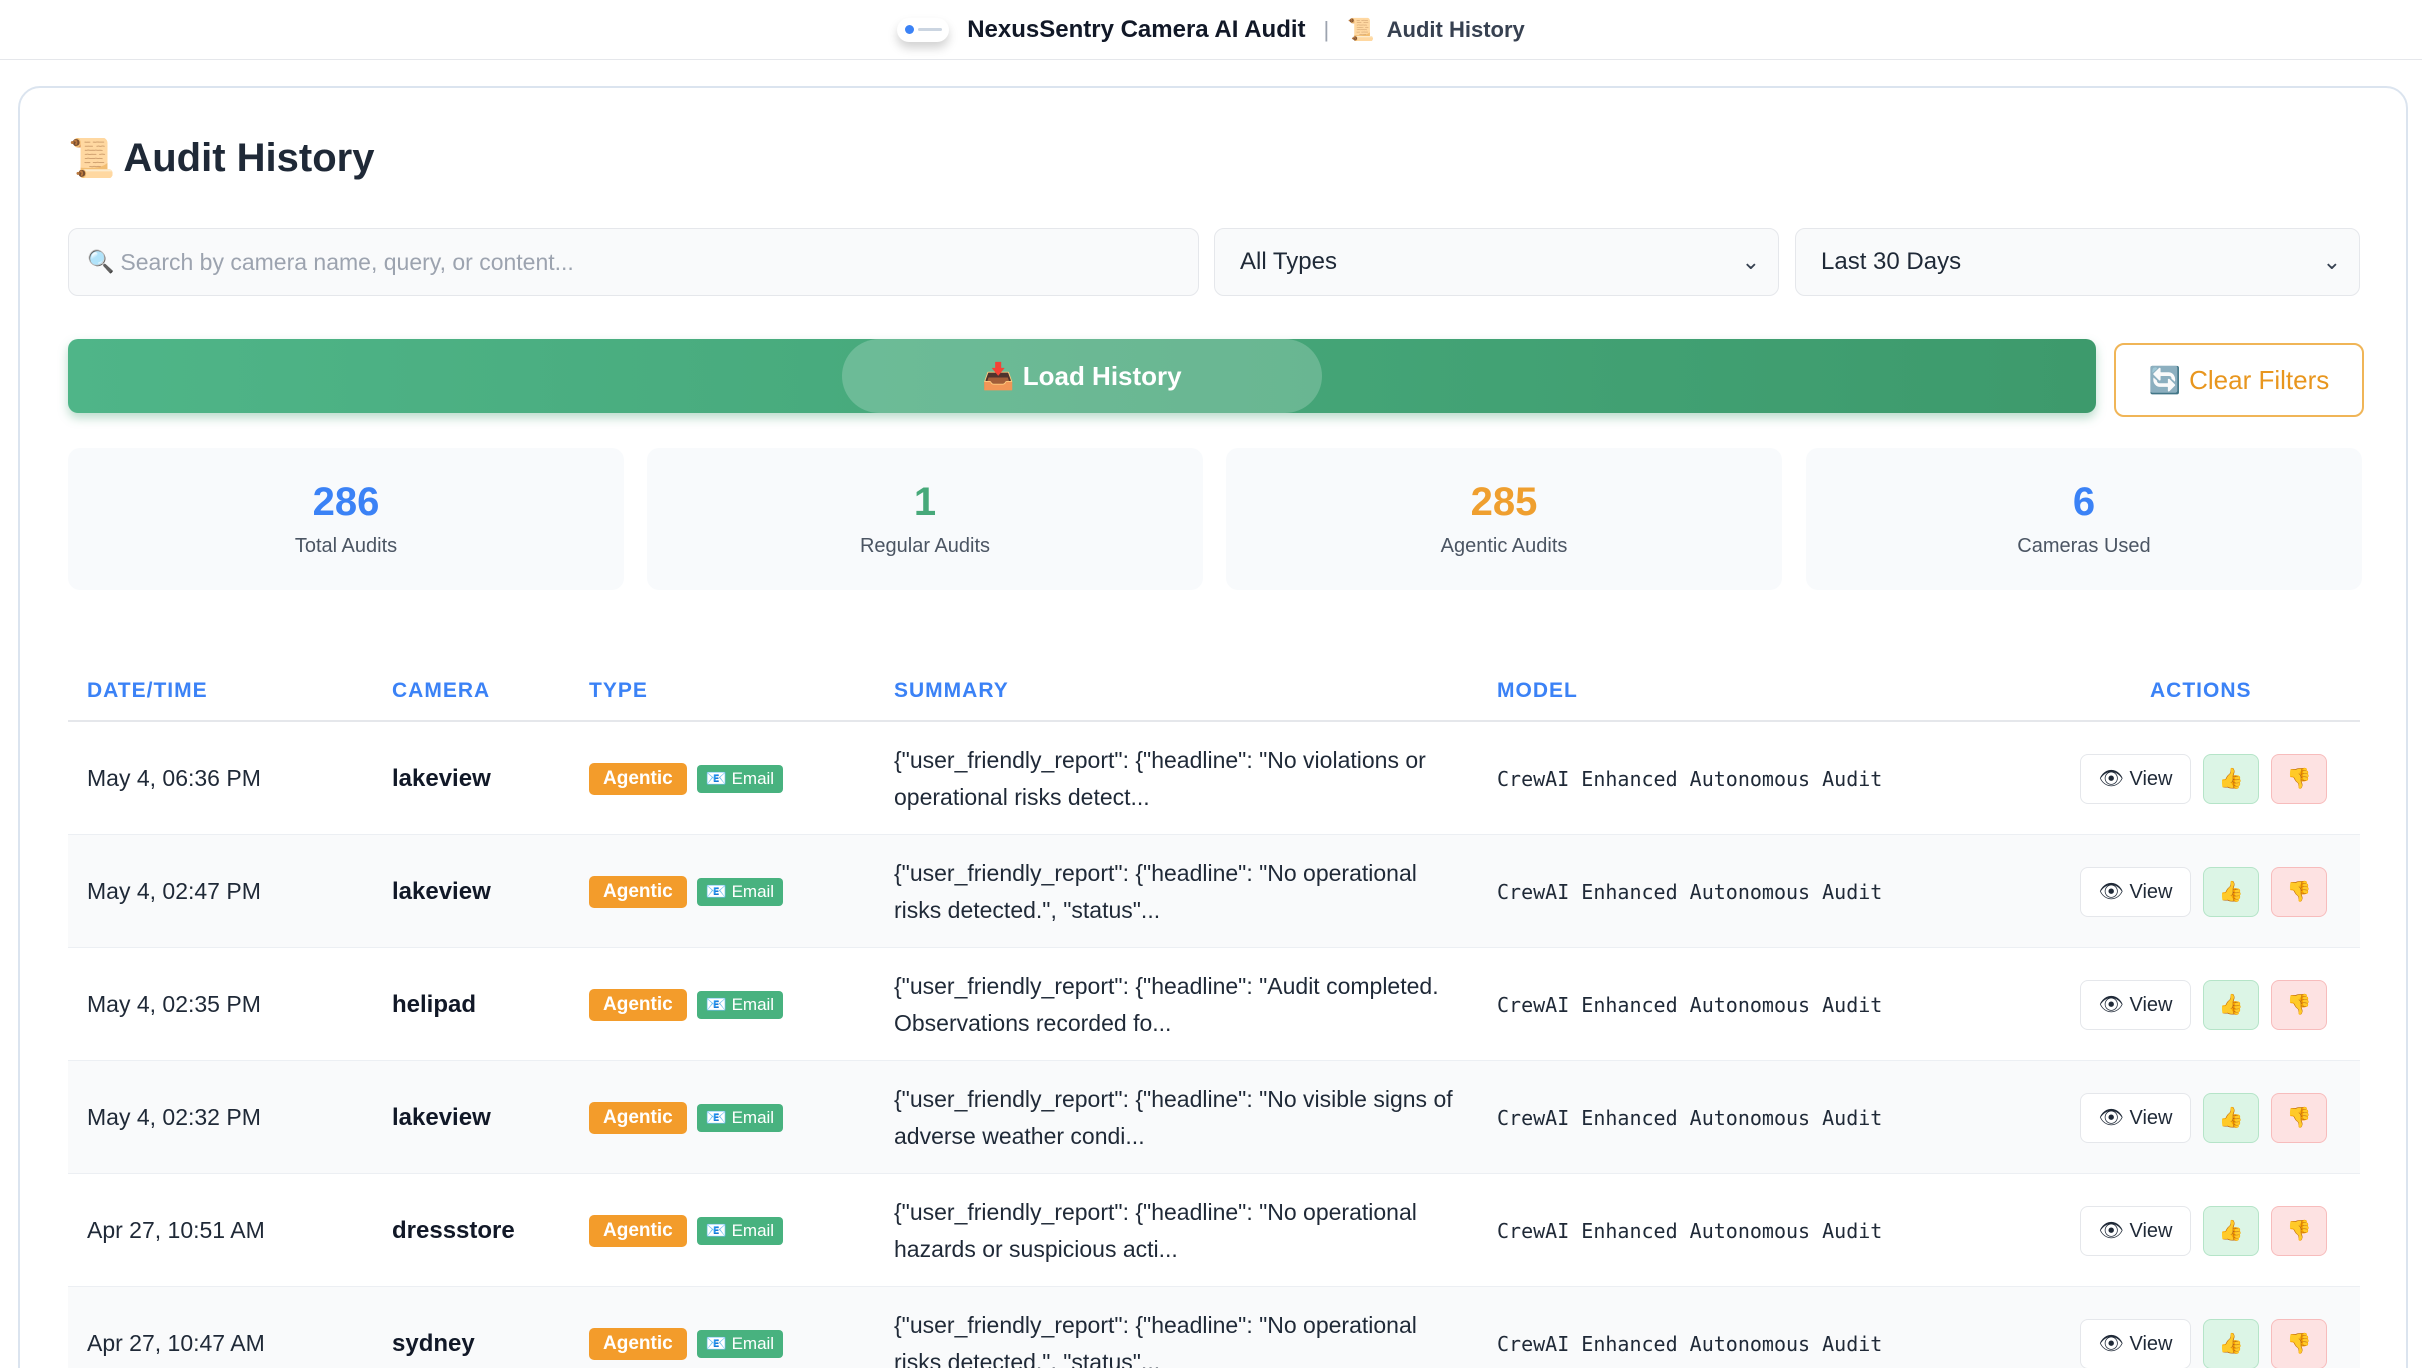  I want to click on column-header-type: TYPE, so click(618, 691).